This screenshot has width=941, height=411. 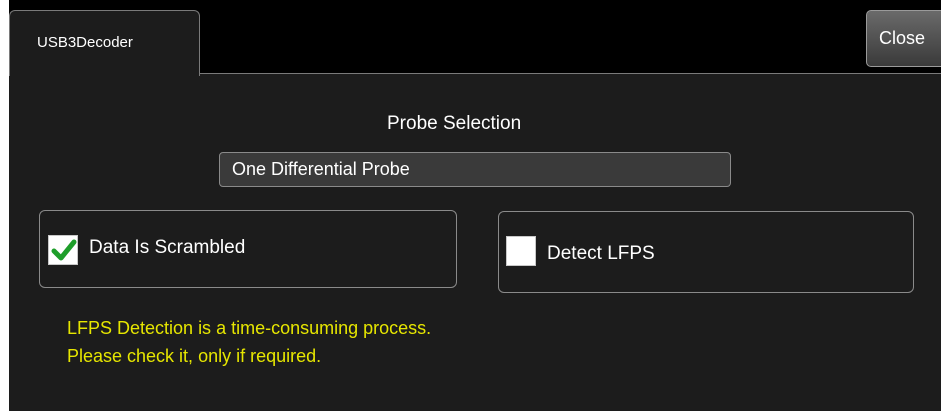 What do you see at coordinates (85, 42) in the screenshot?
I see `tab-label: USB3Decoder` at bounding box center [85, 42].